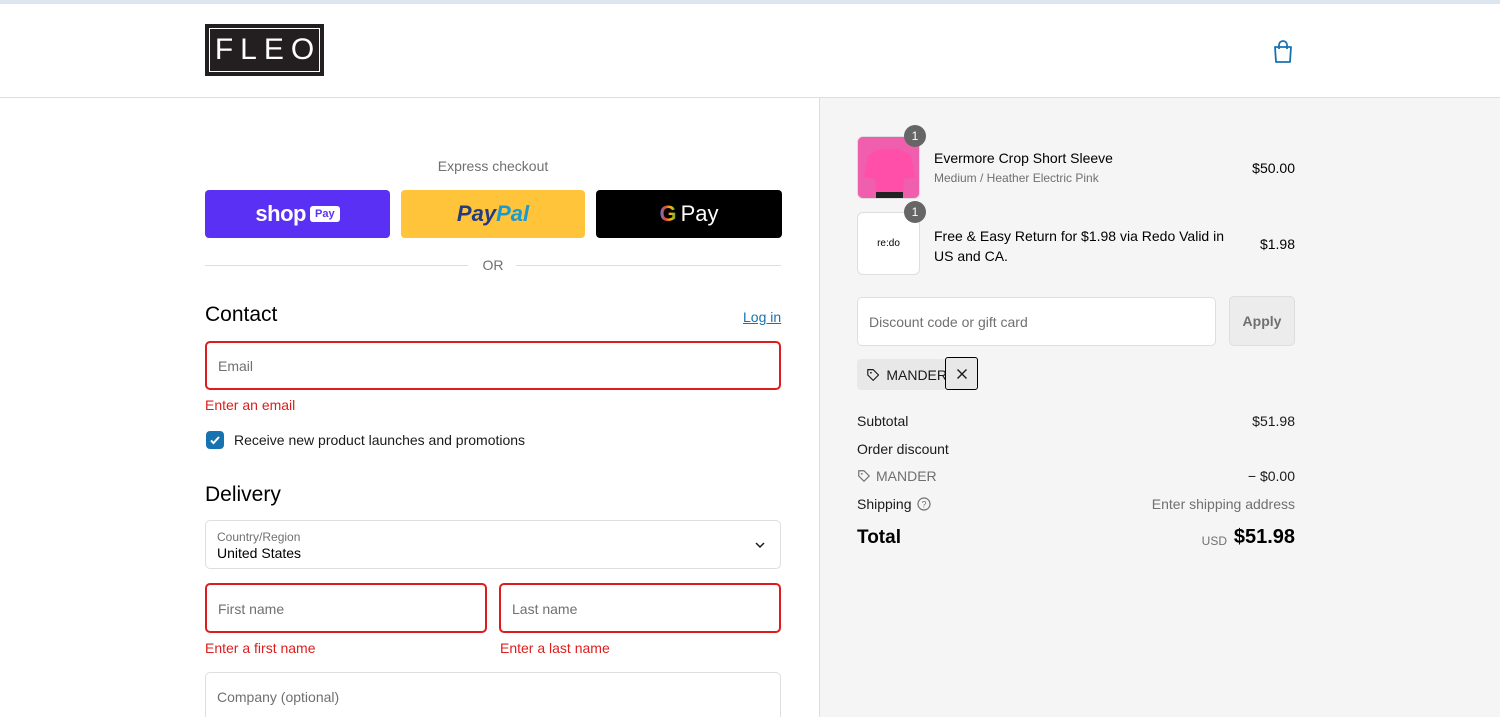 The height and width of the screenshot is (717, 1500). What do you see at coordinates (1273, 168) in the screenshot?
I see `item-price: $50.00` at bounding box center [1273, 168].